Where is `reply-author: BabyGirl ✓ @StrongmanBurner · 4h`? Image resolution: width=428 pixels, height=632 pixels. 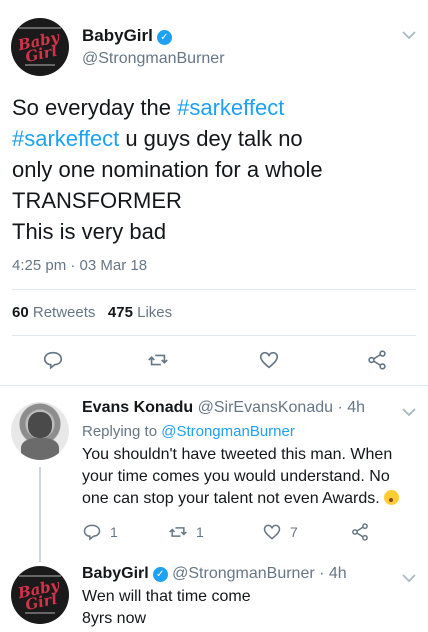 reply-author: BabyGirl ✓ @StrongmanBurner · 4h is located at coordinates (214, 574).